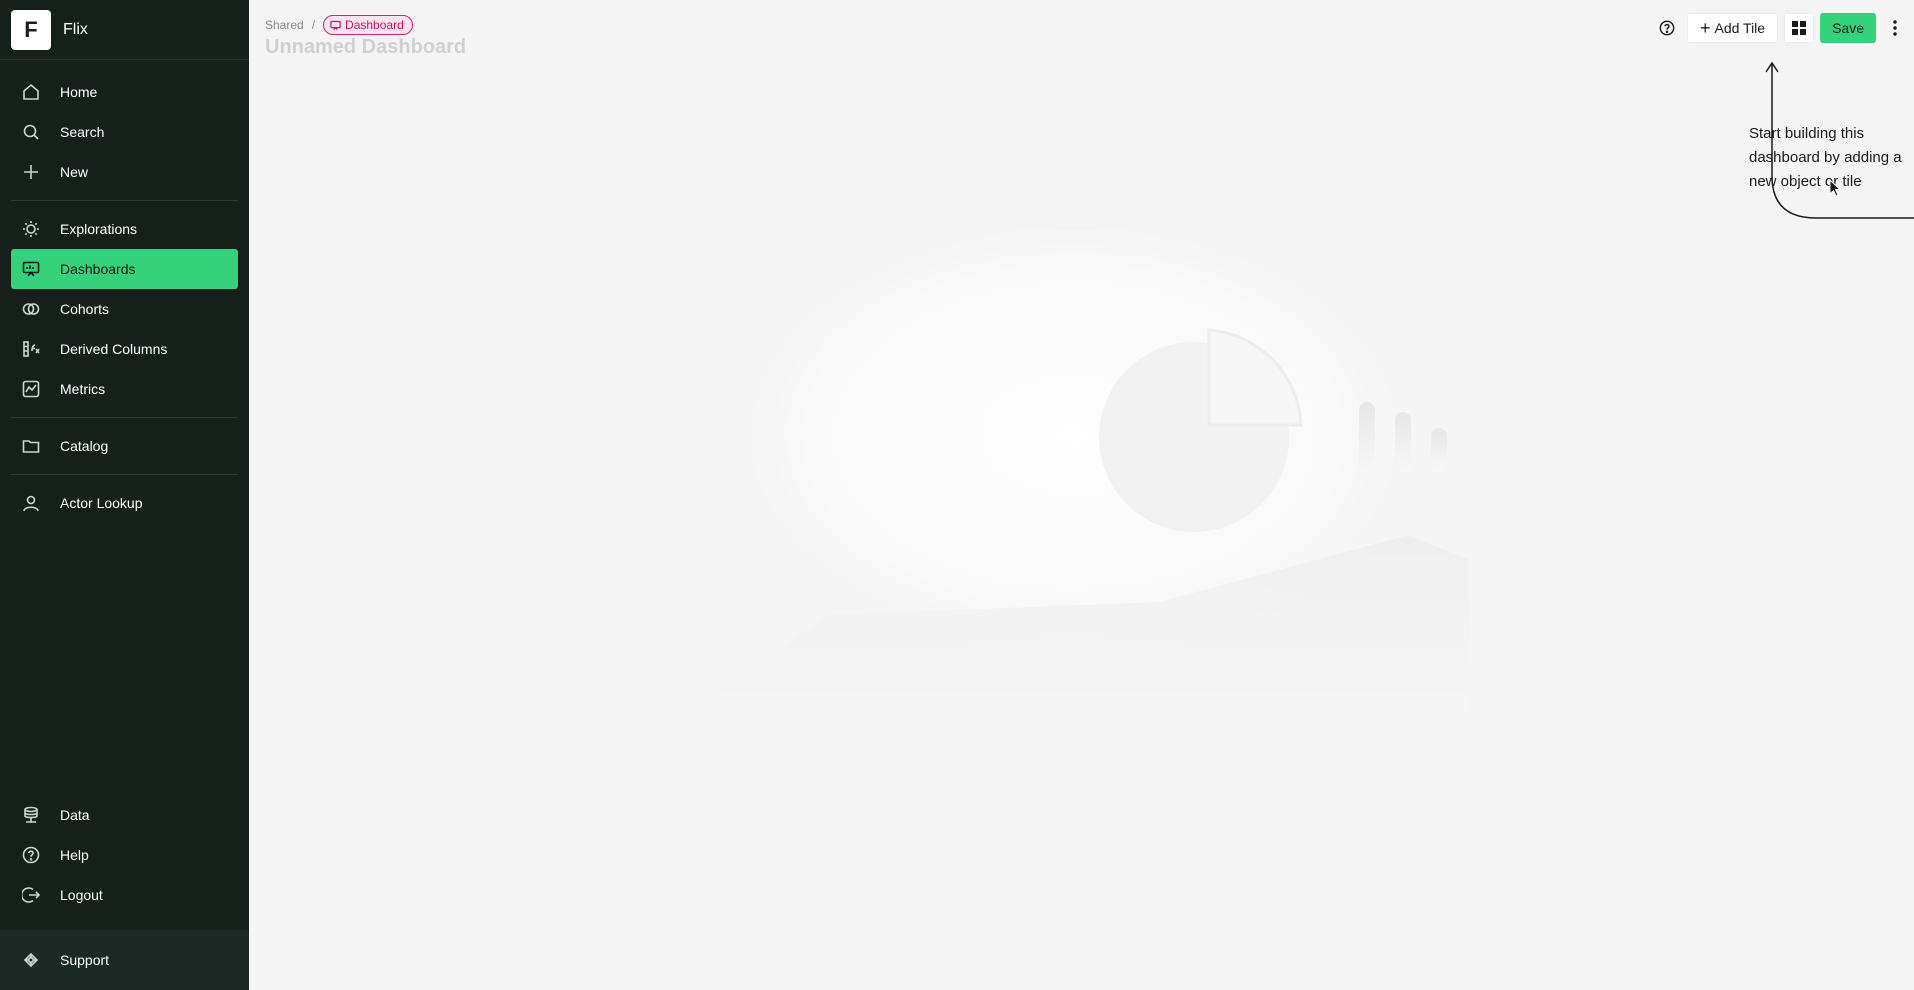 This screenshot has width=1914, height=990. I want to click on add-tile-label: Add Tile, so click(1740, 28).